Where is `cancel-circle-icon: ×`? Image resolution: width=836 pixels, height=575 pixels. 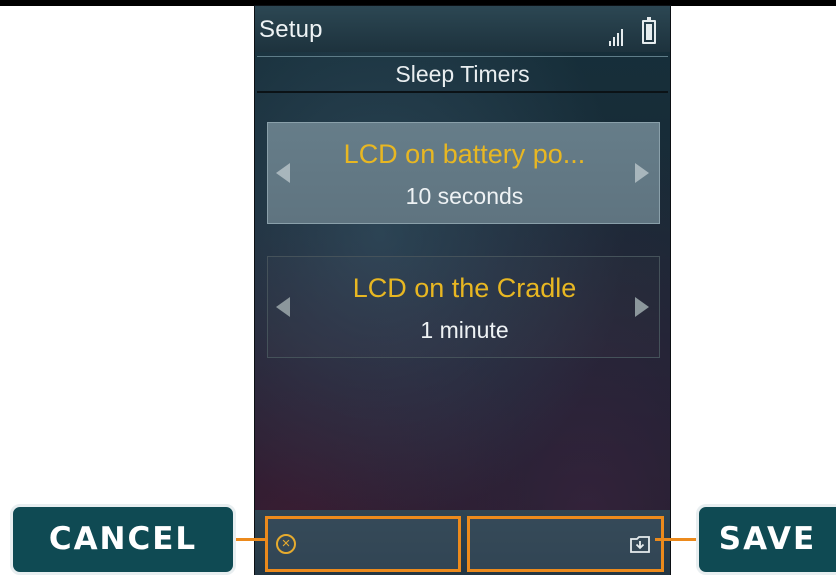 cancel-circle-icon: × is located at coordinates (286, 544).